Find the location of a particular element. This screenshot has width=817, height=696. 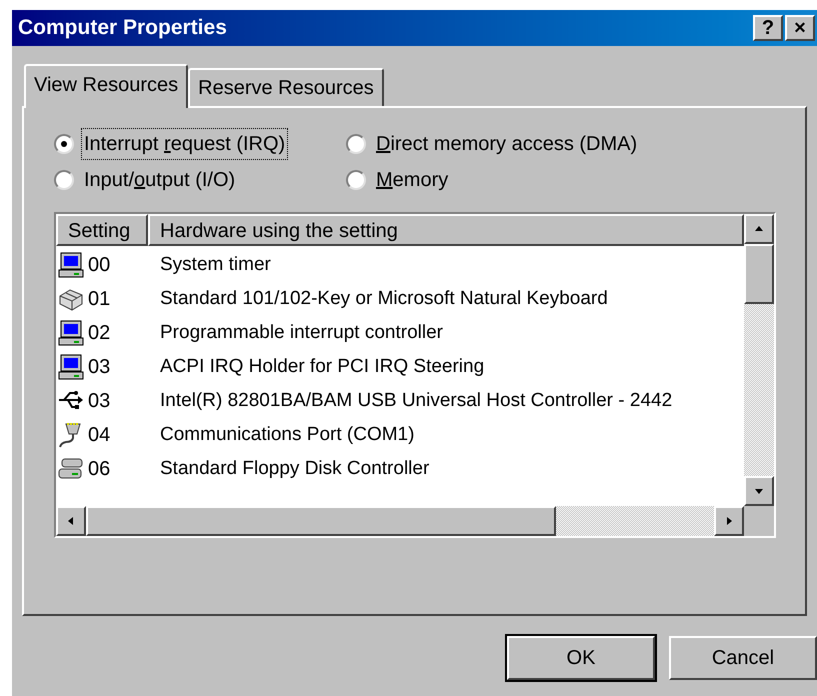

tab: Reserve Resources is located at coordinates (286, 87).